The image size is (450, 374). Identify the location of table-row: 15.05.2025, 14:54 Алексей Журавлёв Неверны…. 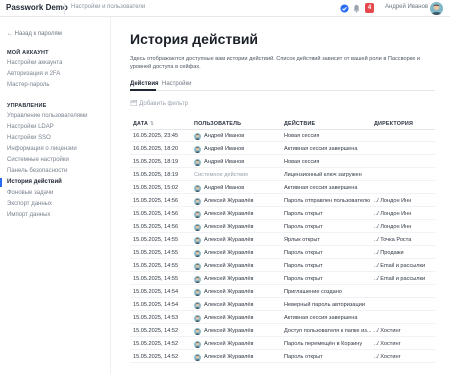
(282, 305).